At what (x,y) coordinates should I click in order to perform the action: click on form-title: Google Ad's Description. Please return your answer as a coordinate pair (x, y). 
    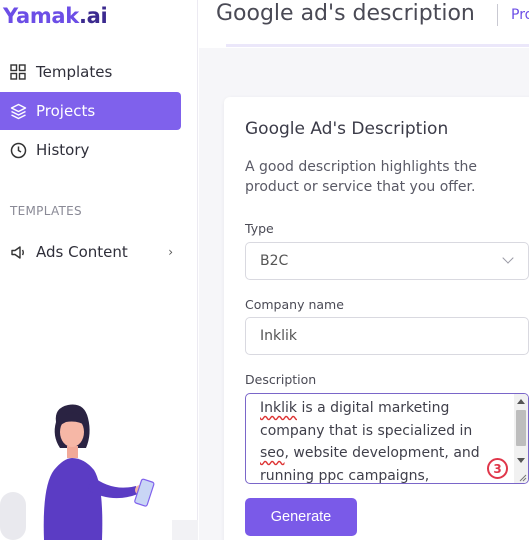
    Looking at the image, I should click on (347, 129).